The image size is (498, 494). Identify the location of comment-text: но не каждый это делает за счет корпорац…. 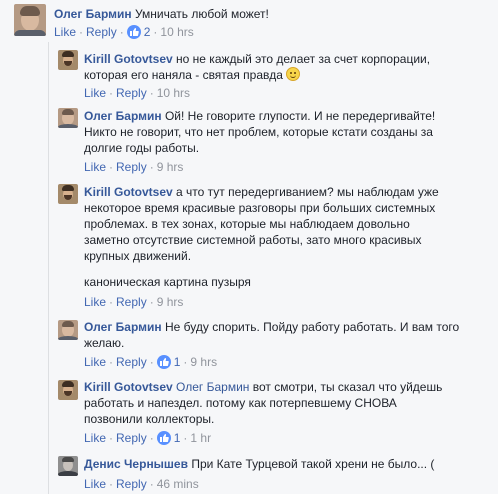
(303, 59).